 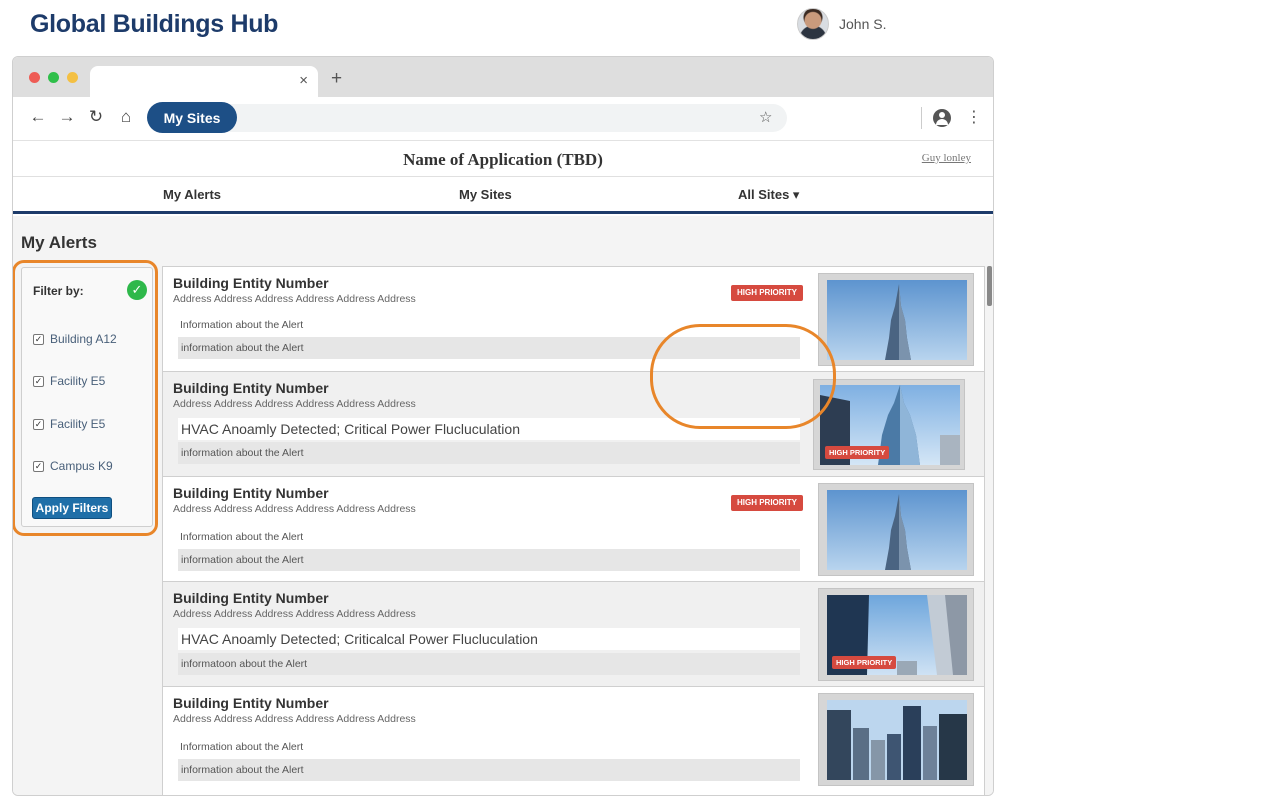 I want to click on glass-tower-image: HIGH PRIORITY, so click(x=890, y=425).